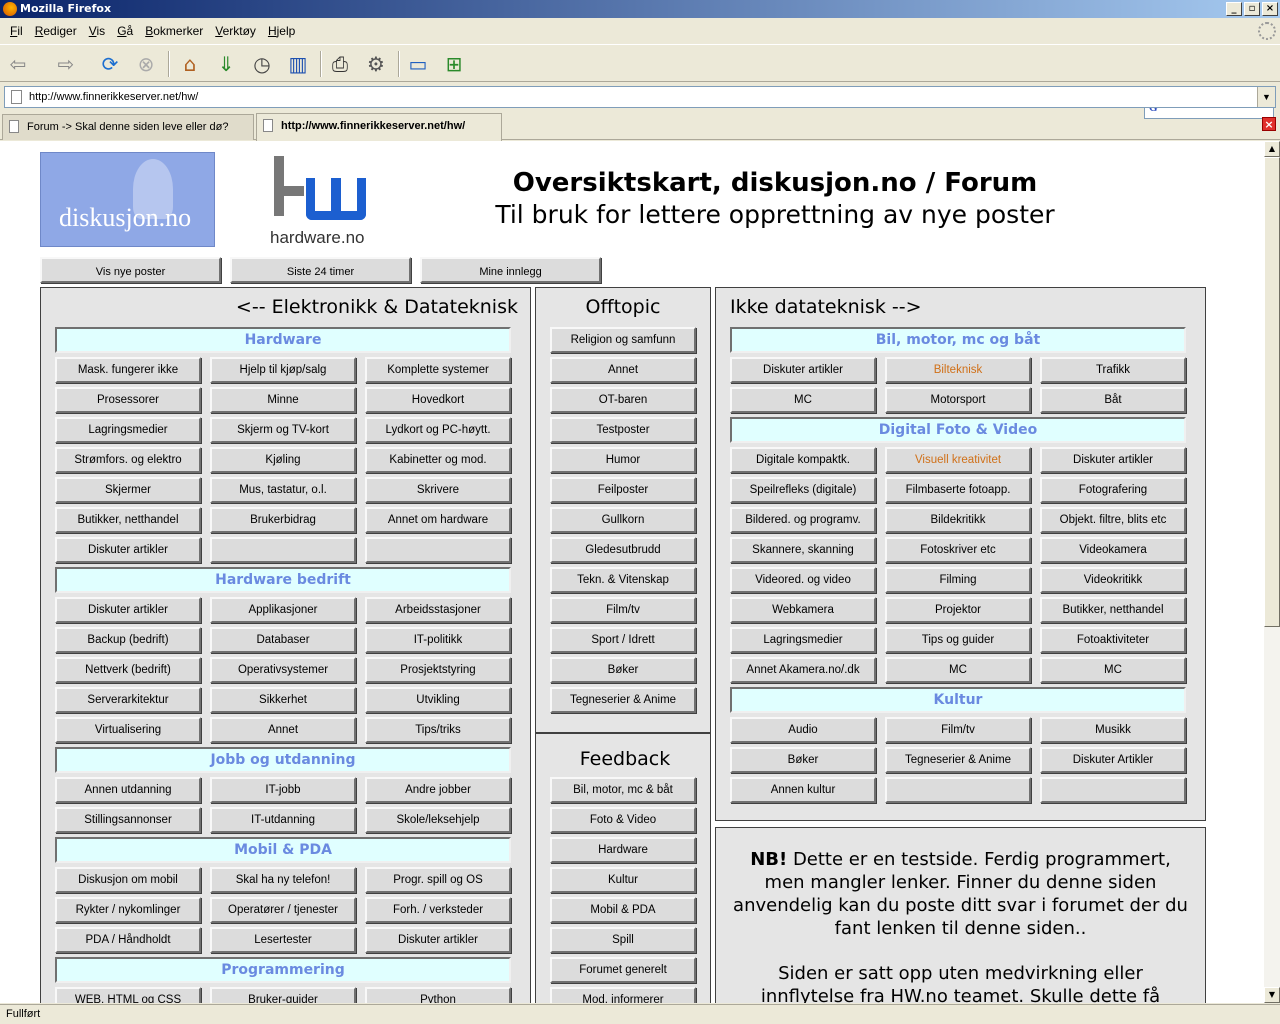 The height and width of the screenshot is (1024, 1280). Describe the element at coordinates (438, 490) in the screenshot. I see `forum-button: Skrivere` at that location.